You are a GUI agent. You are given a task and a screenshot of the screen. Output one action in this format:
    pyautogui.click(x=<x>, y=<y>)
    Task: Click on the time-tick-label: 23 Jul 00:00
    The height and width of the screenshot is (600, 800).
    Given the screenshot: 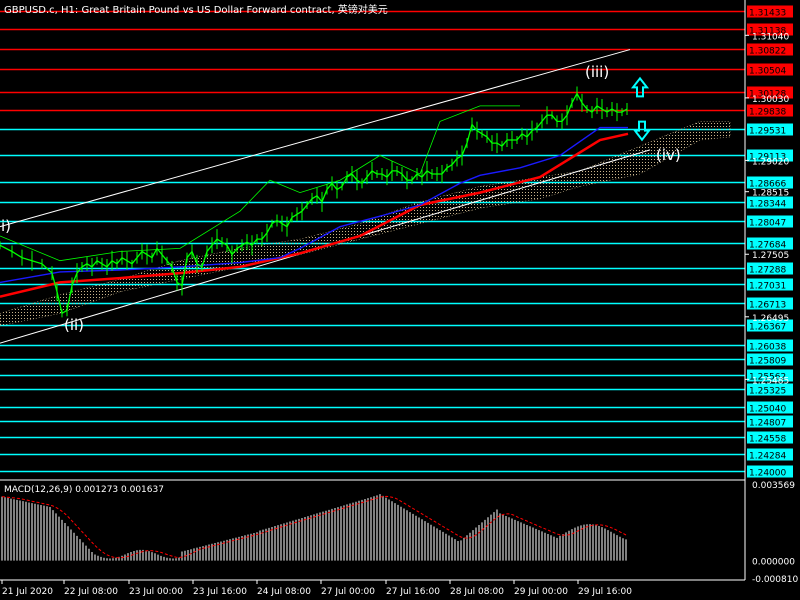 What is the action you would take?
    pyautogui.click(x=156, y=592)
    